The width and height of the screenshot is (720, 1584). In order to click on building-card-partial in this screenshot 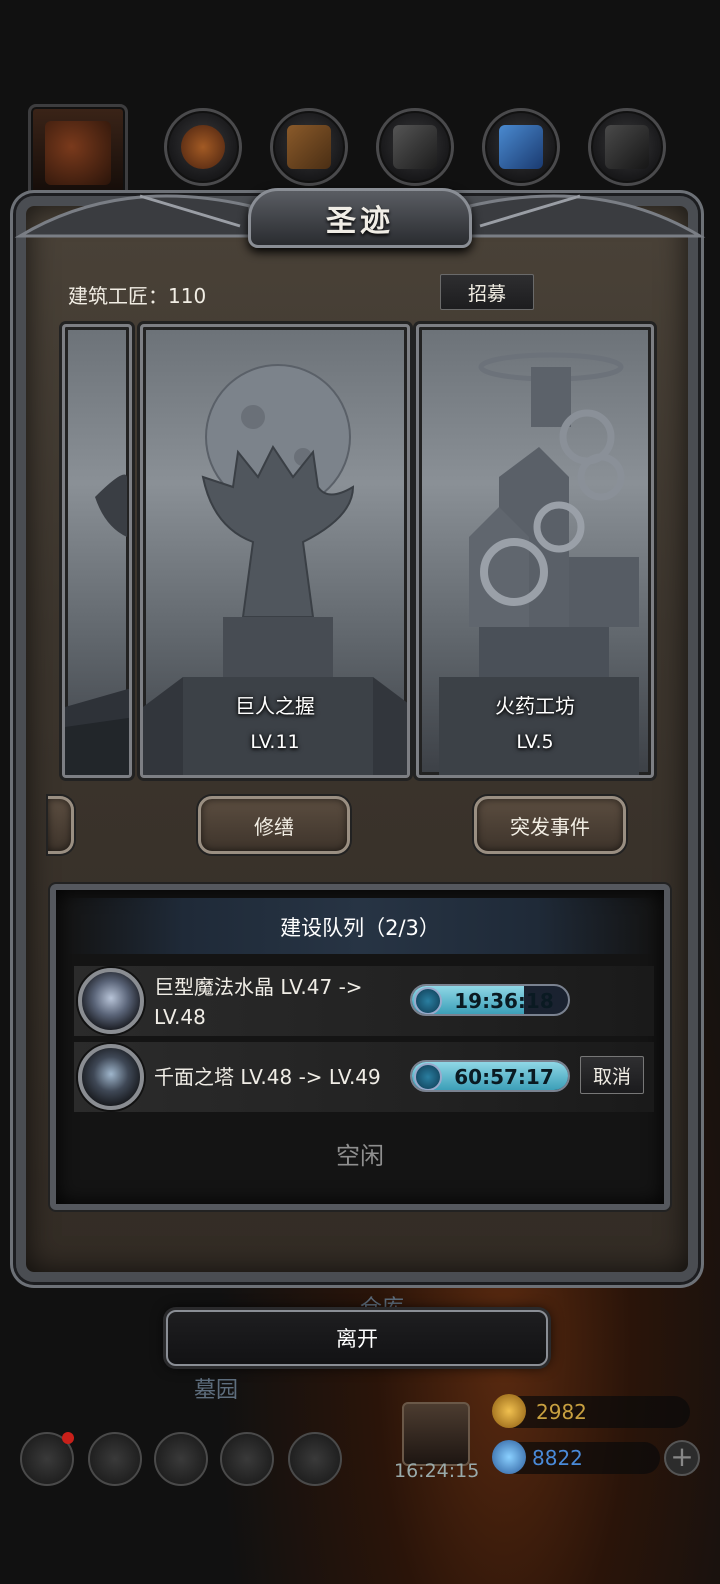, I will do `click(97, 551)`.